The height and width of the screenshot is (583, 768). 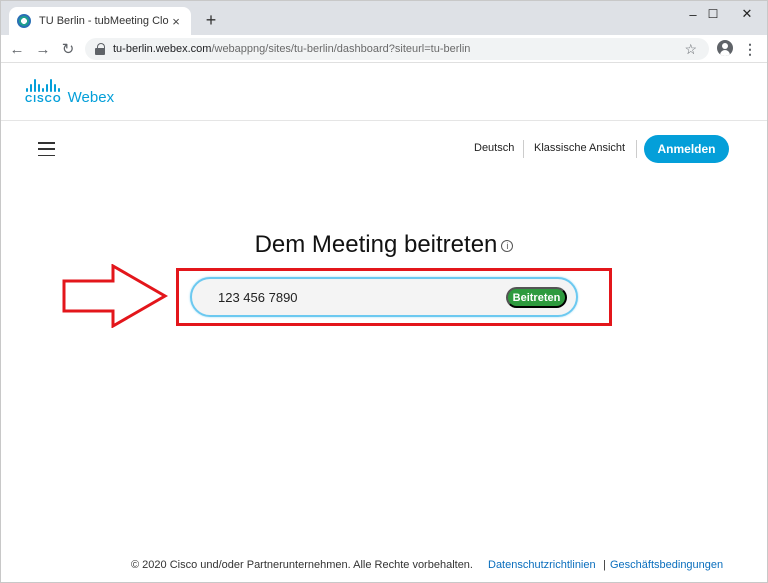 What do you see at coordinates (384, 92) in the screenshot?
I see `brand-bar: CISCO Webex` at bounding box center [384, 92].